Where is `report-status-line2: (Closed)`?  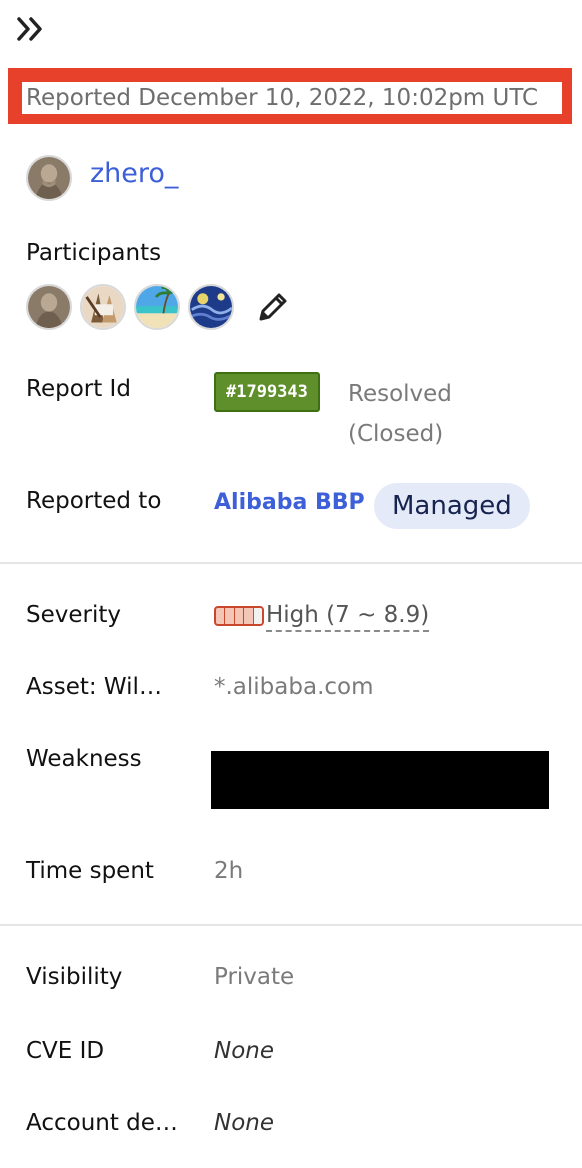
report-status-line2: (Closed) is located at coordinates (396, 434).